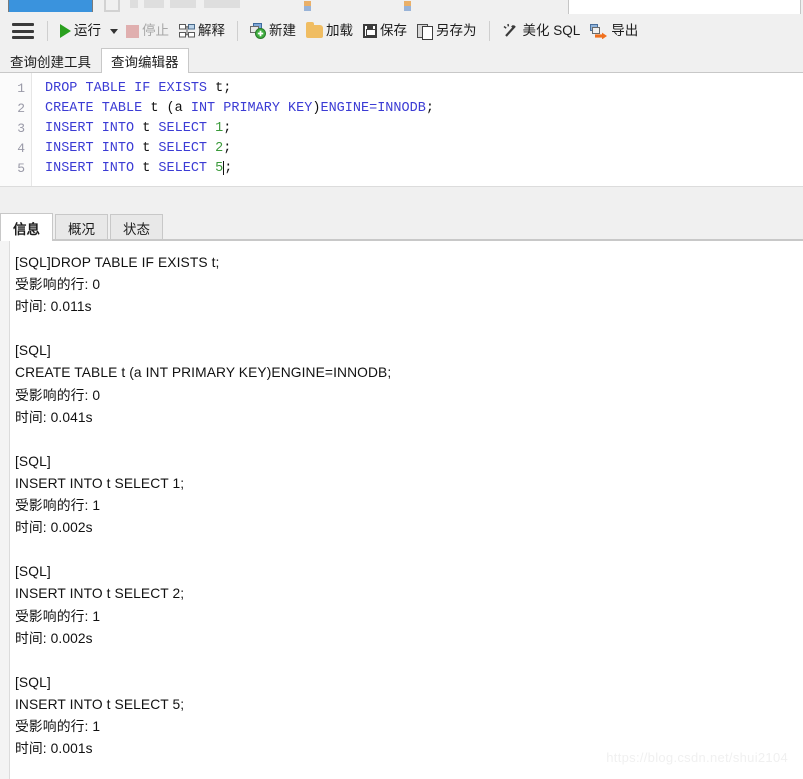  What do you see at coordinates (551, 31) in the screenshot?
I see `beautify-sql-button-label: 美化 SQL` at bounding box center [551, 31].